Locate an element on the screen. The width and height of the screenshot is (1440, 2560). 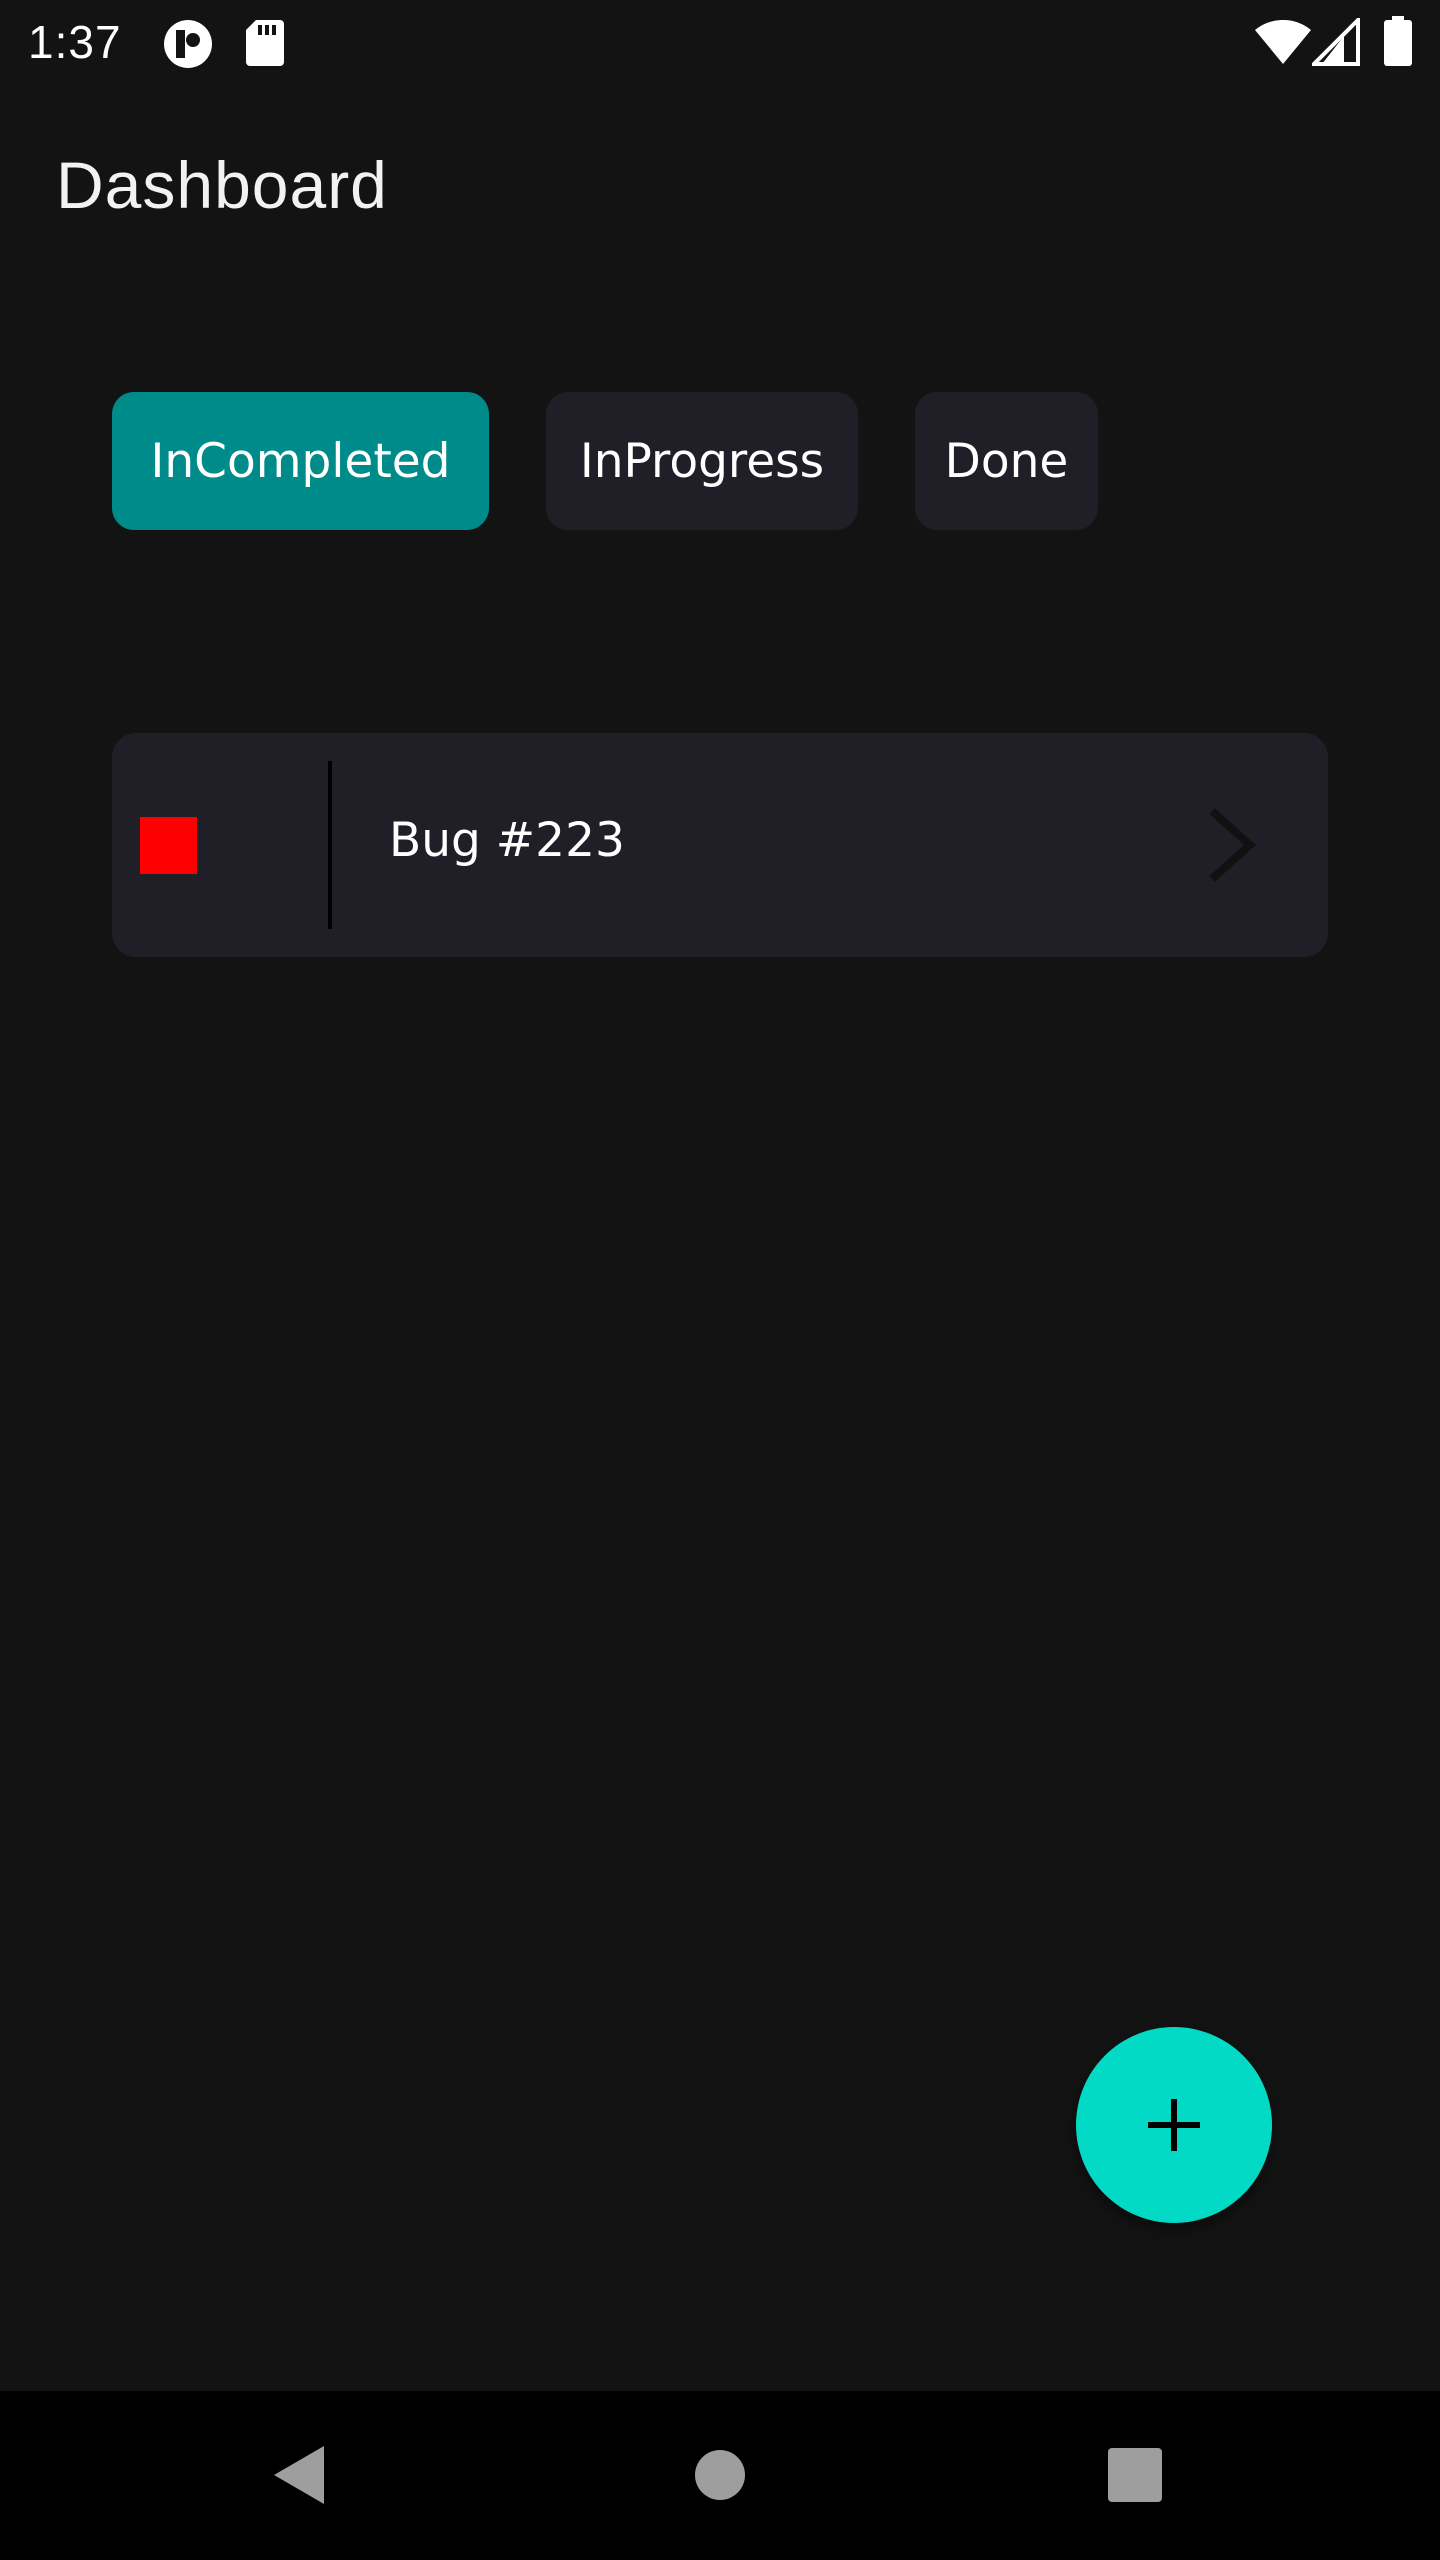
add-task-button is located at coordinates (1174, 2125).